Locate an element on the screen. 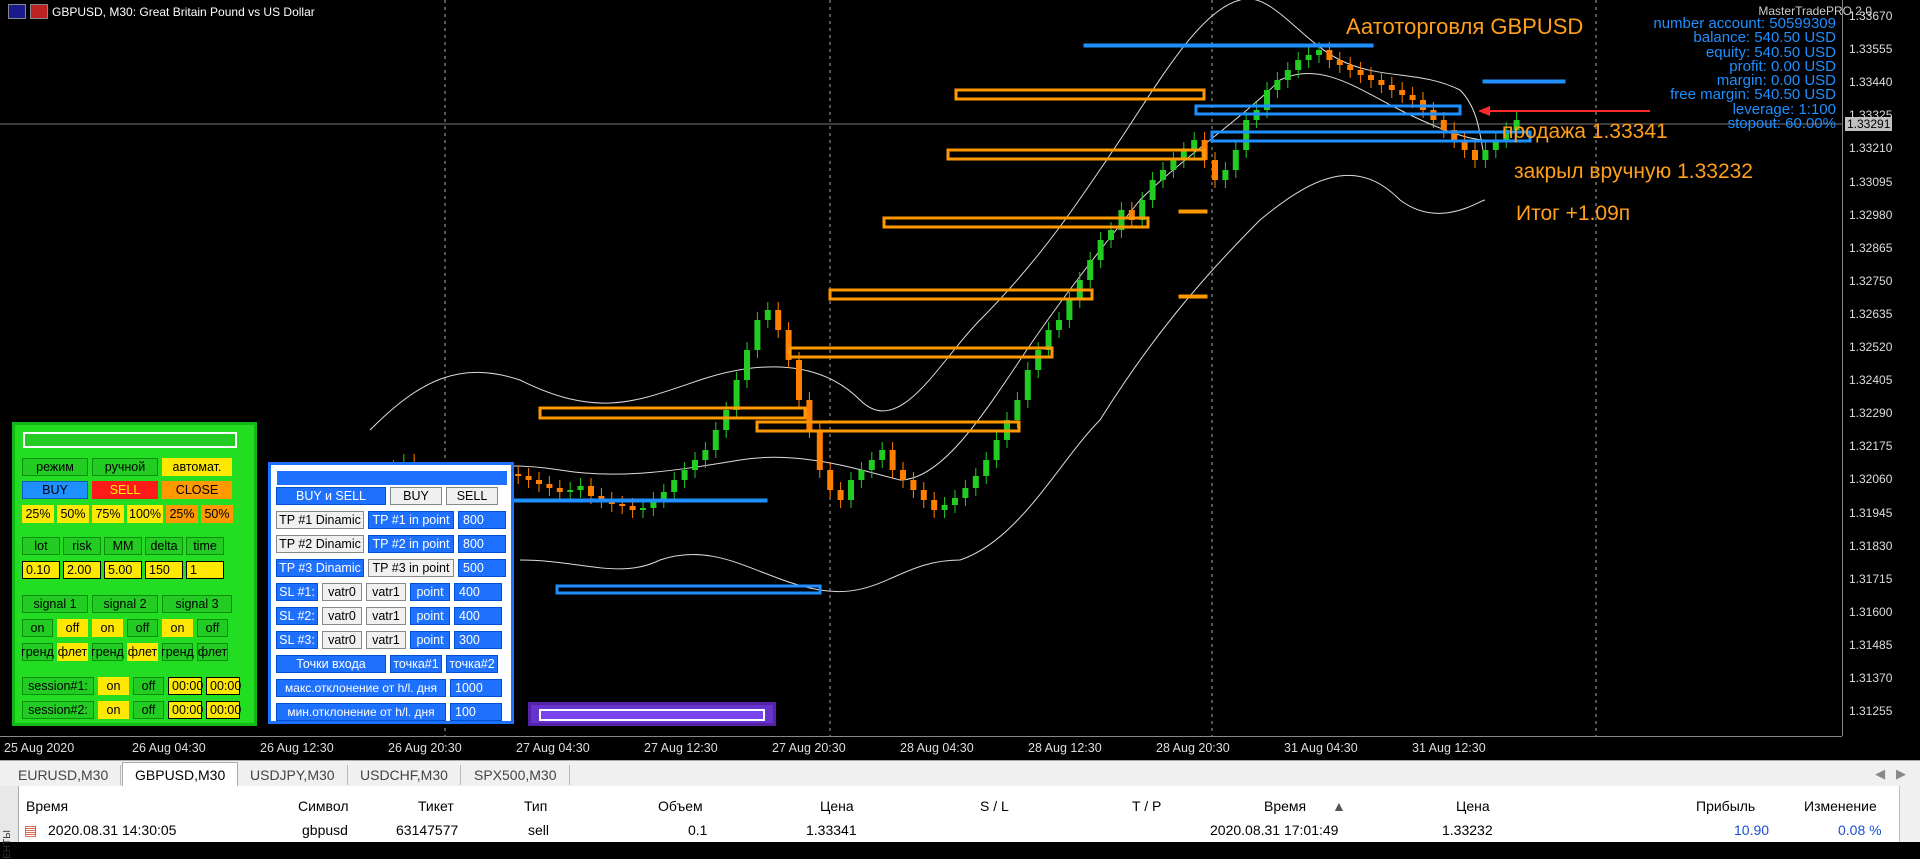  session-1-start-input: 00:00 is located at coordinates (185, 686).